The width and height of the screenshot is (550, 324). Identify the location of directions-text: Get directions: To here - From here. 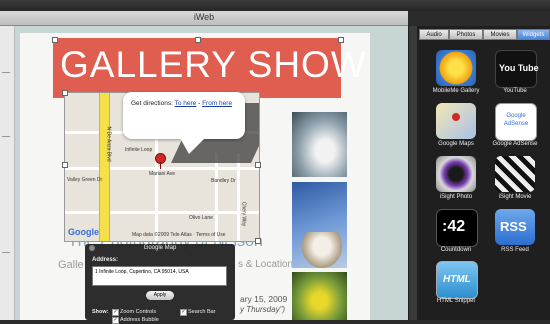
(181, 103).